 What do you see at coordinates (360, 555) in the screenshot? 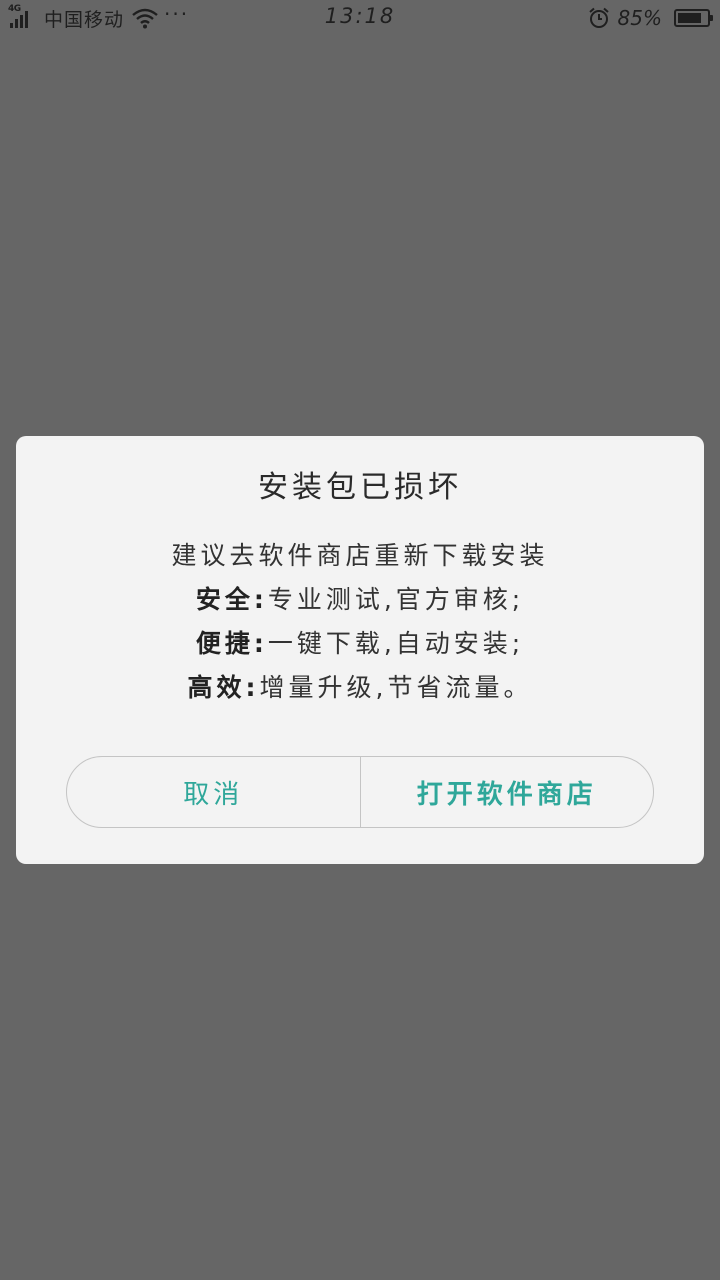
I see `dialog-suggestion: 建议去软件商店重新下载安装` at bounding box center [360, 555].